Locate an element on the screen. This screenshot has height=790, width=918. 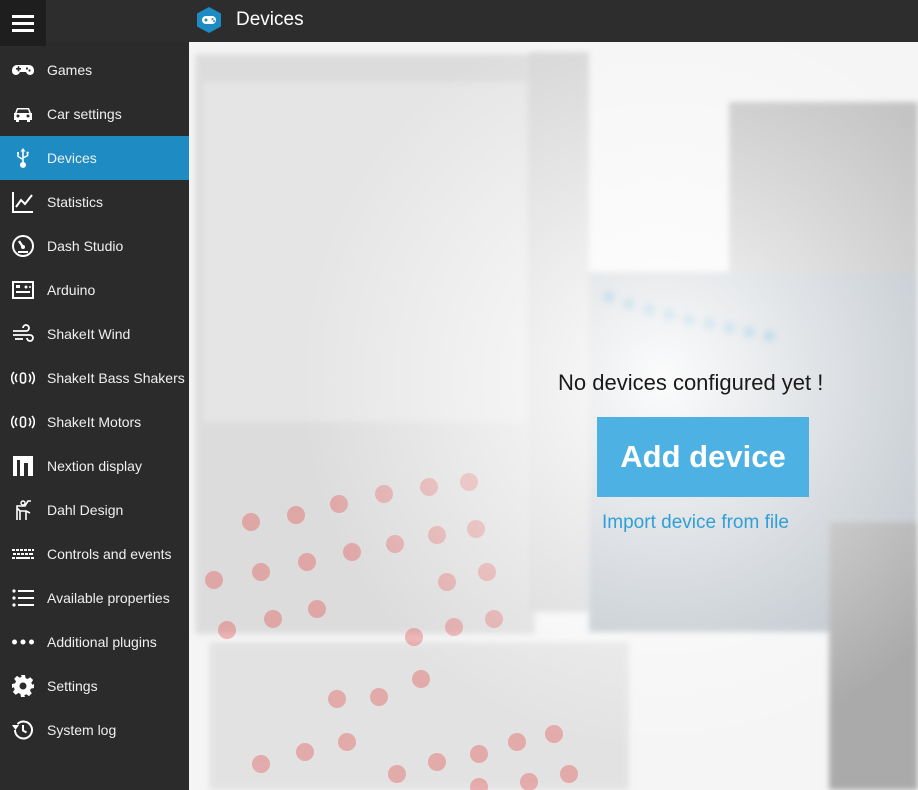
empty-state-message: No devices configured yet ! is located at coordinates (691, 382).